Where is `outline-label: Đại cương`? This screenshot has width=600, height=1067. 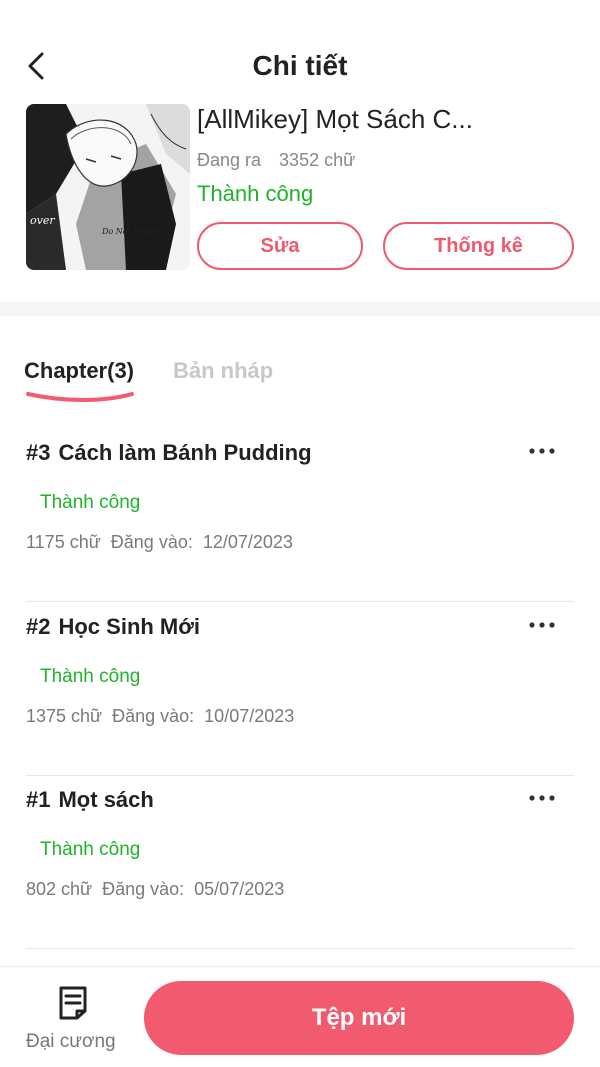 outline-label: Đại cương is located at coordinates (71, 1041).